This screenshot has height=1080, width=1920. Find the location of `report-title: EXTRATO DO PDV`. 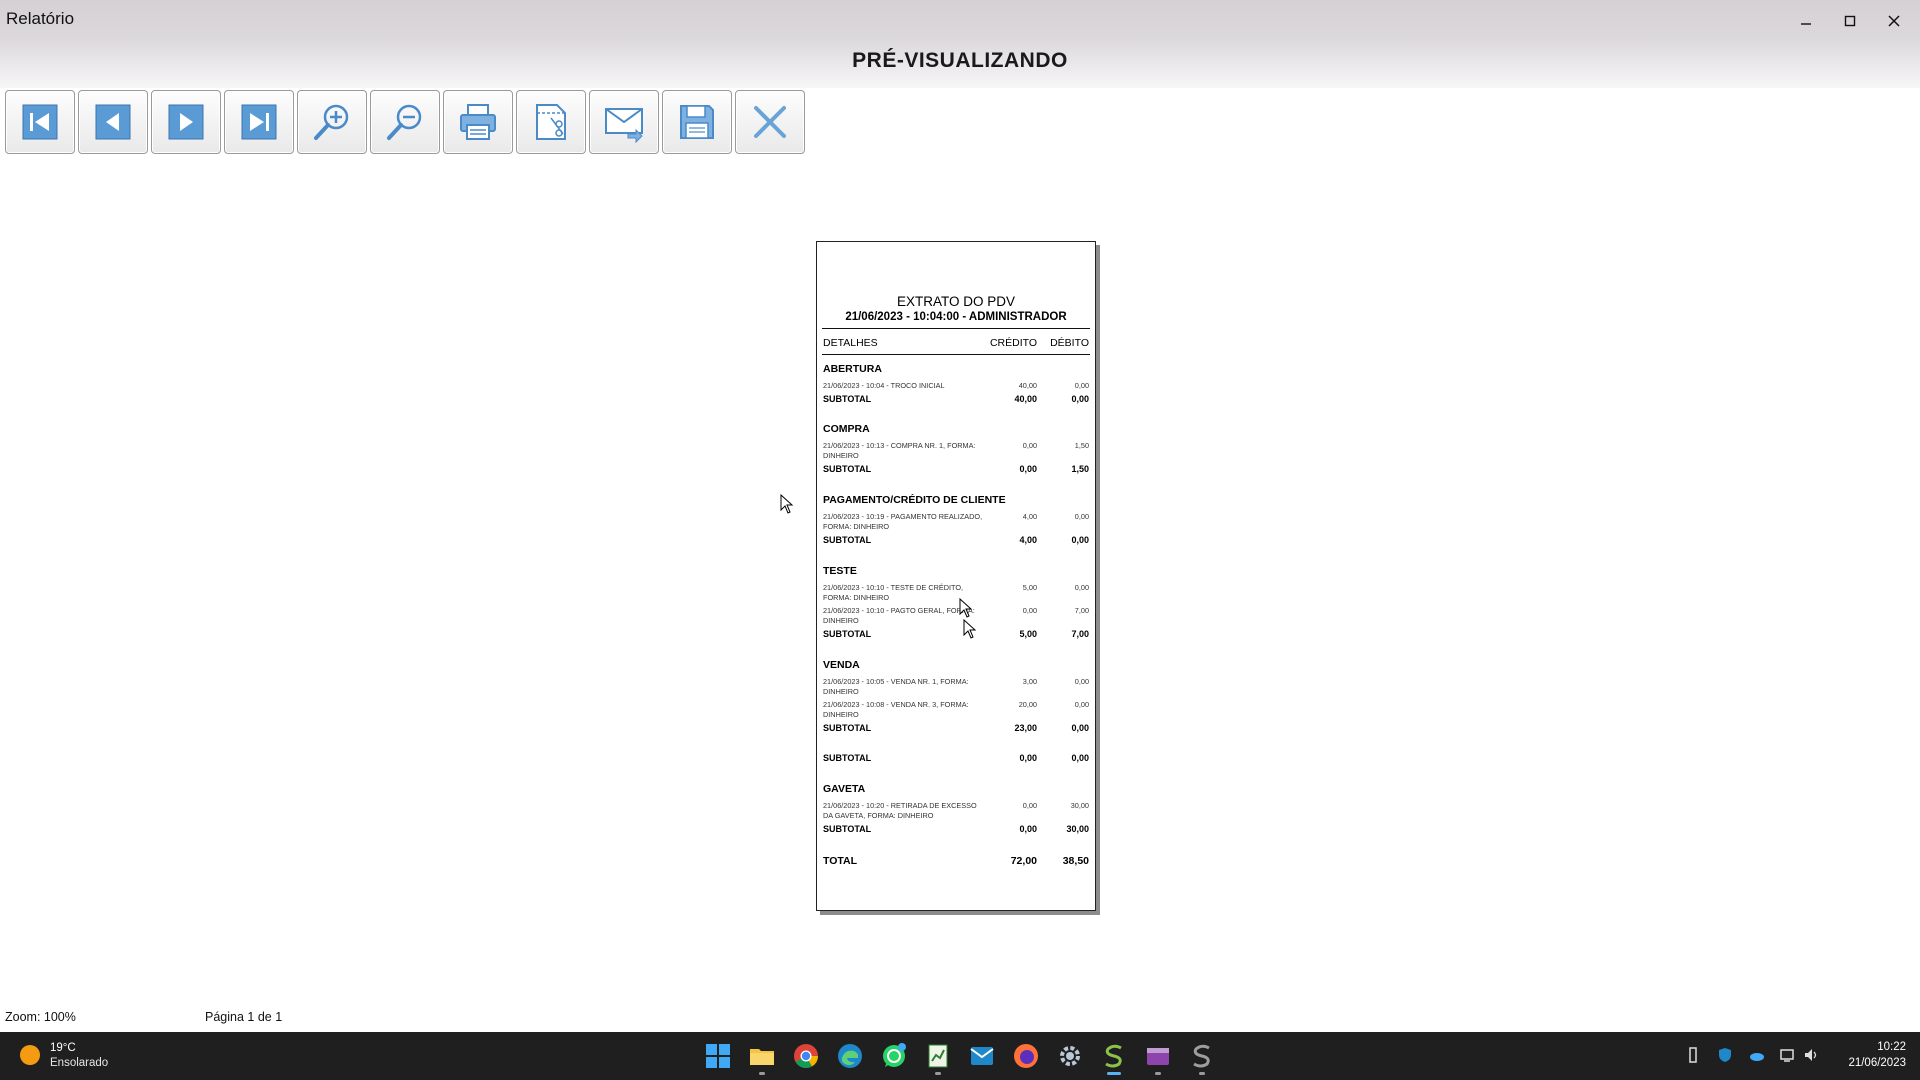

report-title: EXTRATO DO PDV is located at coordinates (956, 301).